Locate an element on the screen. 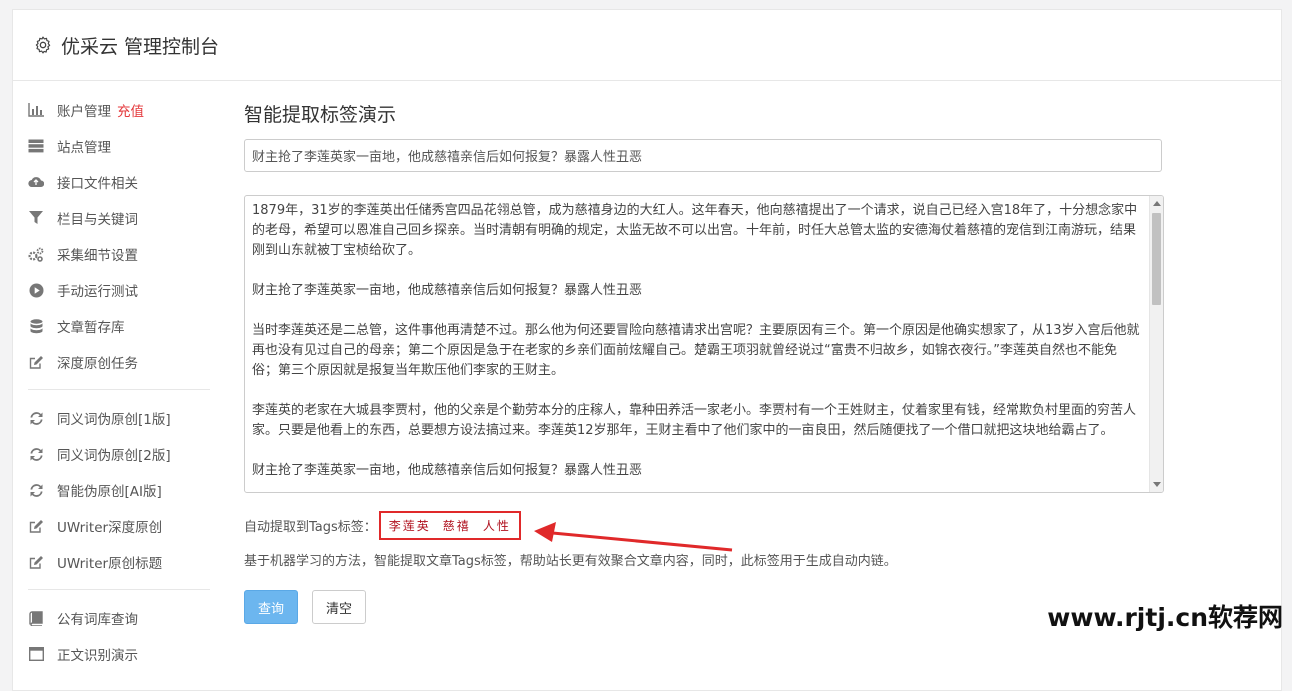 This screenshot has width=1292, height=691. article-title-input is located at coordinates (703, 155).